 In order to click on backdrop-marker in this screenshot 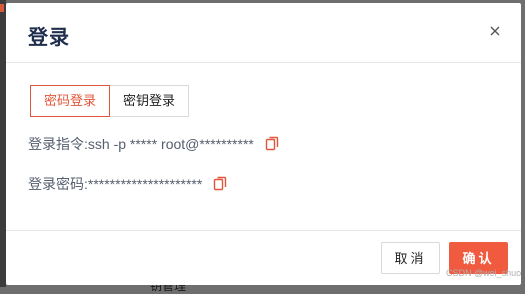, I will do `click(2, 8)`.